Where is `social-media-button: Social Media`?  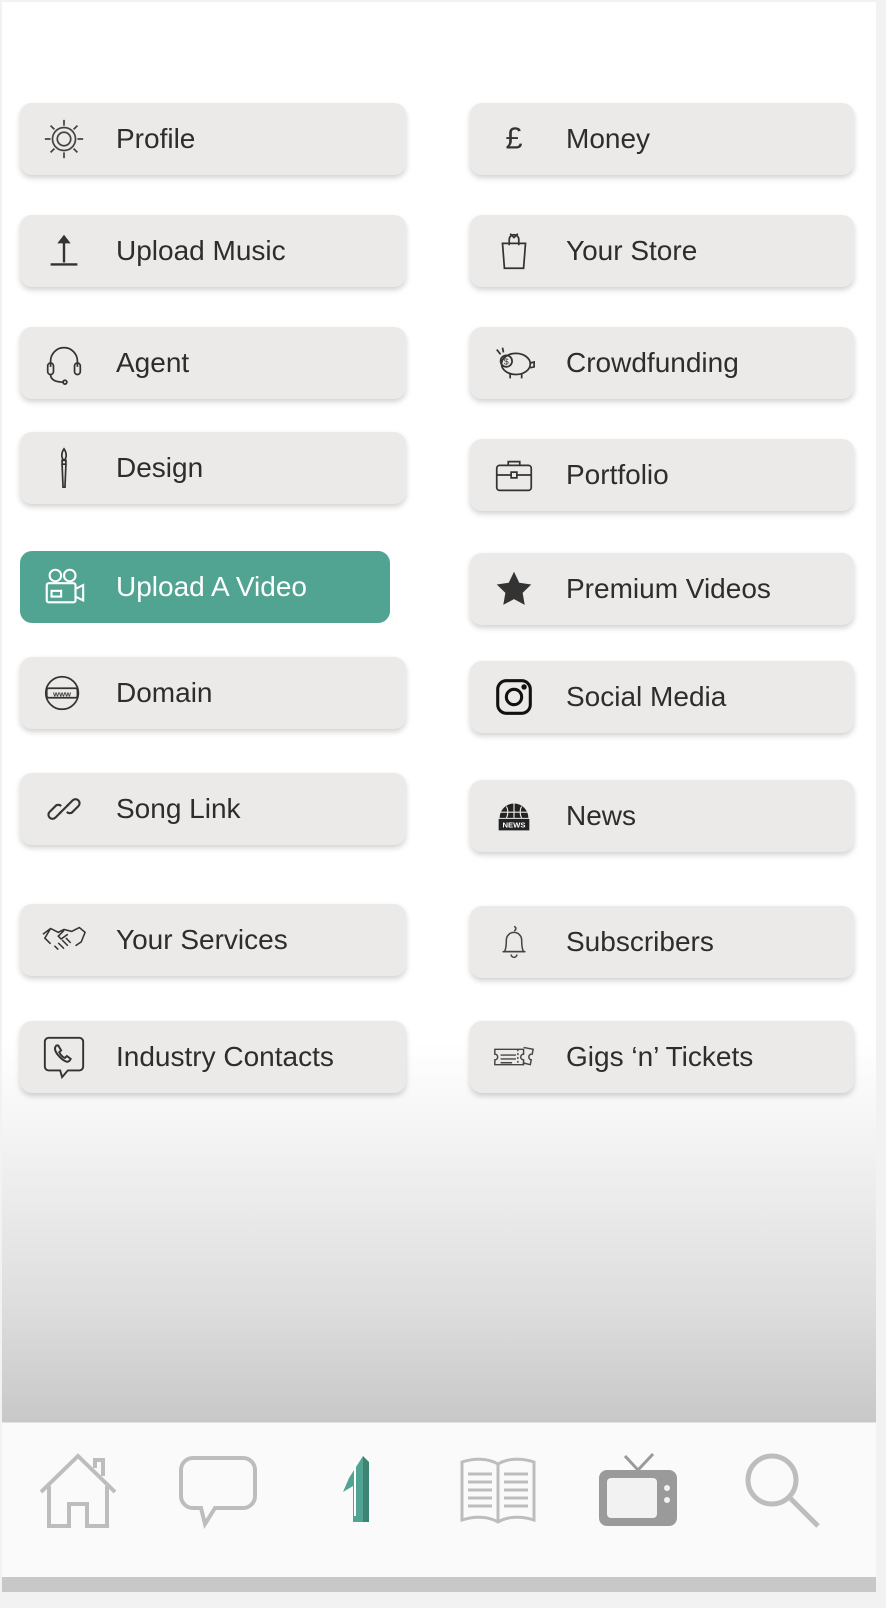 social-media-button: Social Media is located at coordinates (662, 697).